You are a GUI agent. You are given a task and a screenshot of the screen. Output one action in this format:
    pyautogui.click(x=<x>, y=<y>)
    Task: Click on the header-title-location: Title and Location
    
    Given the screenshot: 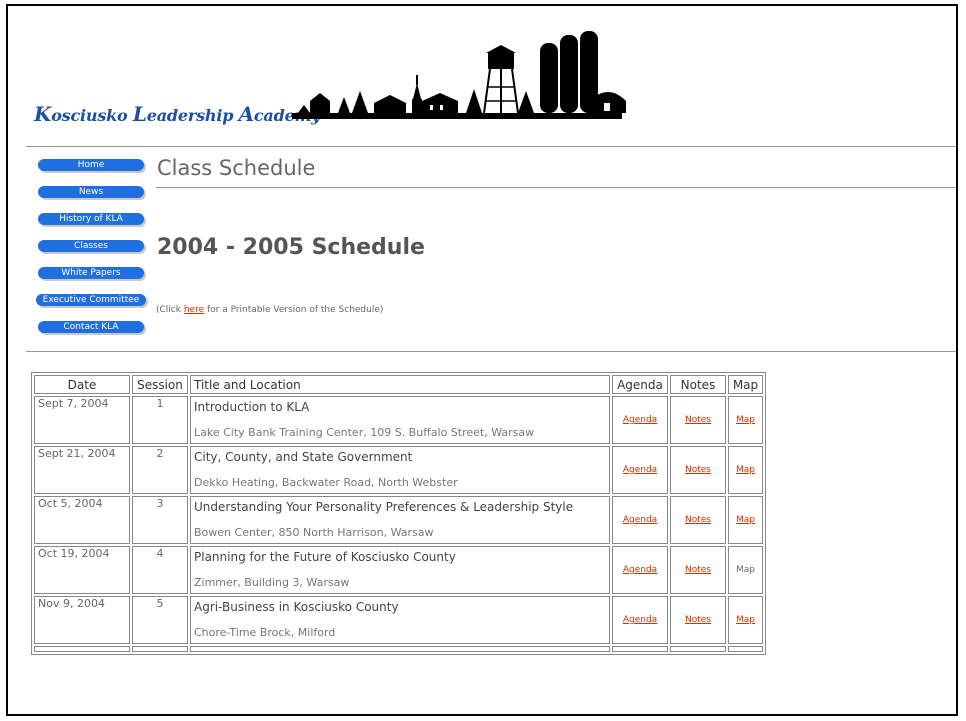 What is the action you would take?
    pyautogui.click(x=400, y=384)
    